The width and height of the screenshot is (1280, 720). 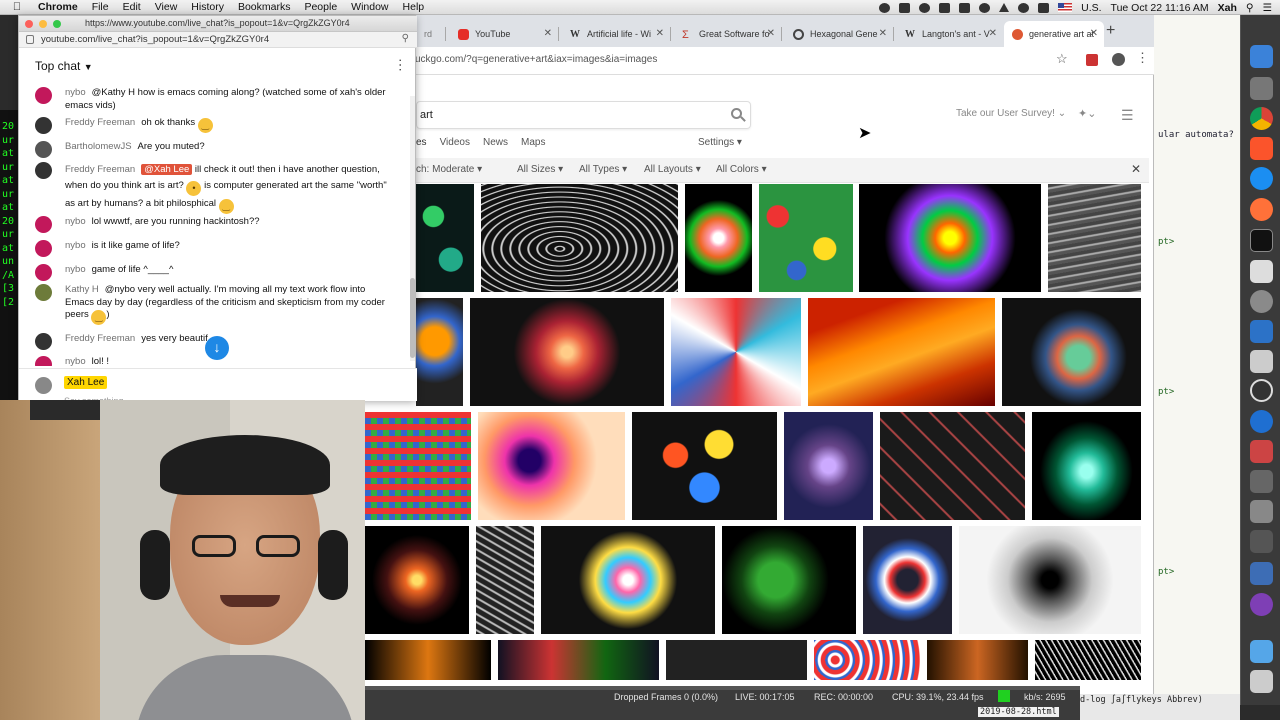 What do you see at coordinates (885, 7) in the screenshot?
I see `cc-icon` at bounding box center [885, 7].